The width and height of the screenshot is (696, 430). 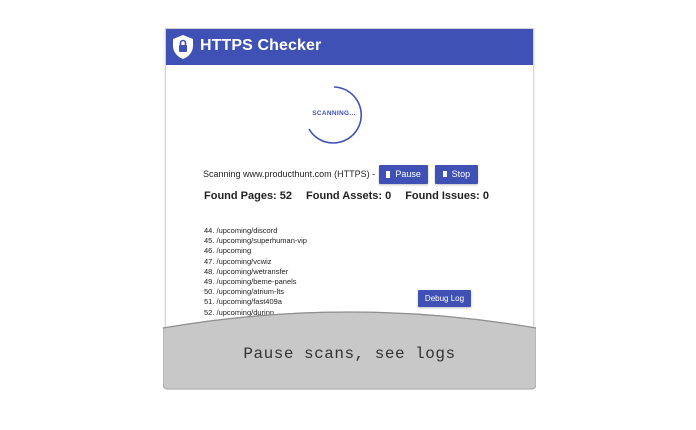 What do you see at coordinates (241, 230) in the screenshot?
I see `list-item: 44. /upcoming/discord` at bounding box center [241, 230].